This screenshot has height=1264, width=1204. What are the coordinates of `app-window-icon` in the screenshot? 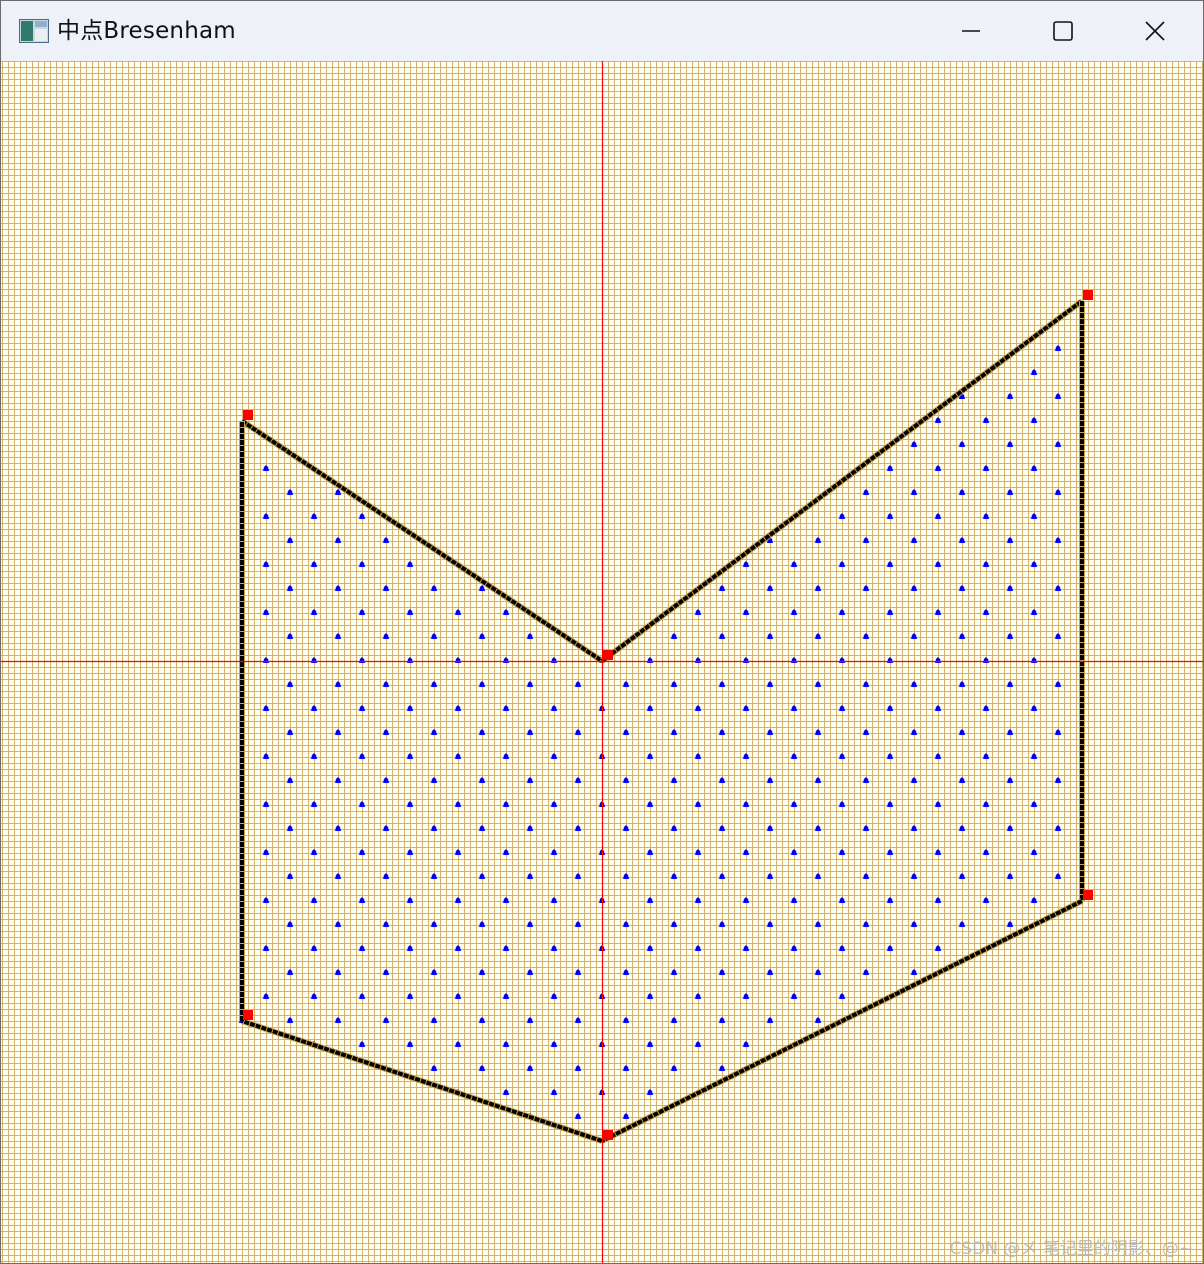 It's located at (34, 31).